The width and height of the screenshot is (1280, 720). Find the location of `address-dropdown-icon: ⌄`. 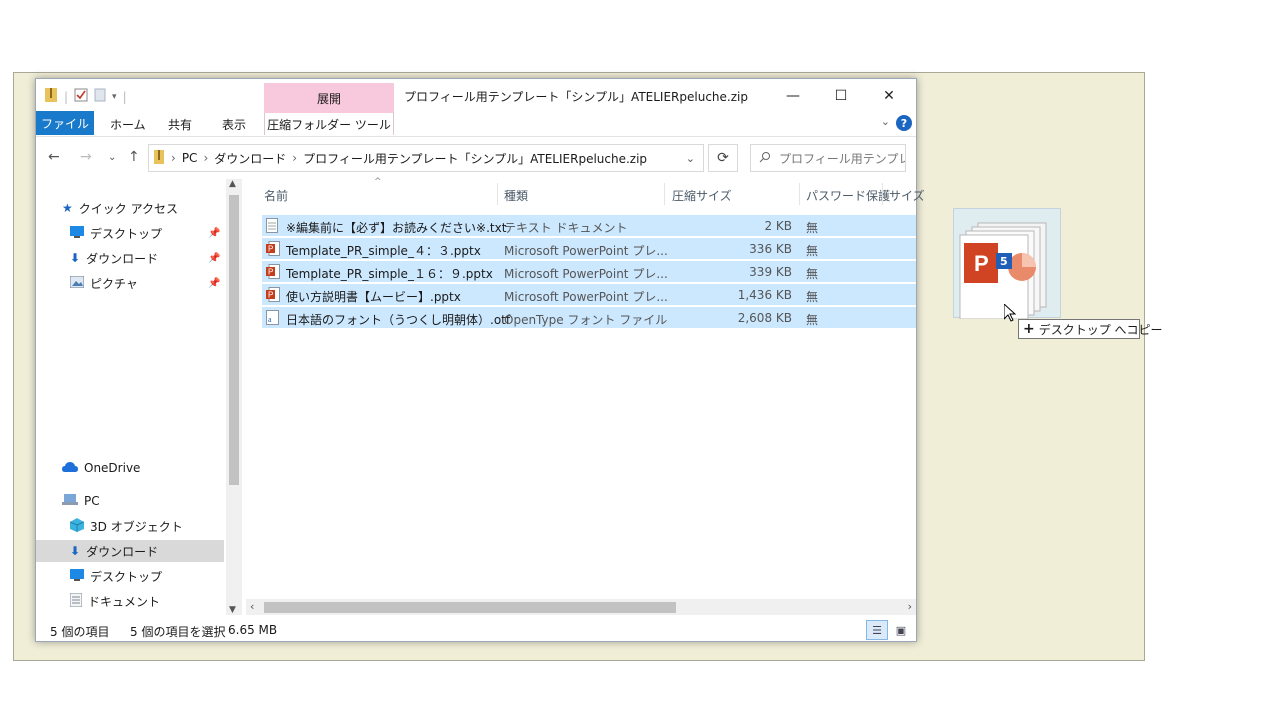

address-dropdown-icon: ⌄ is located at coordinates (690, 158).